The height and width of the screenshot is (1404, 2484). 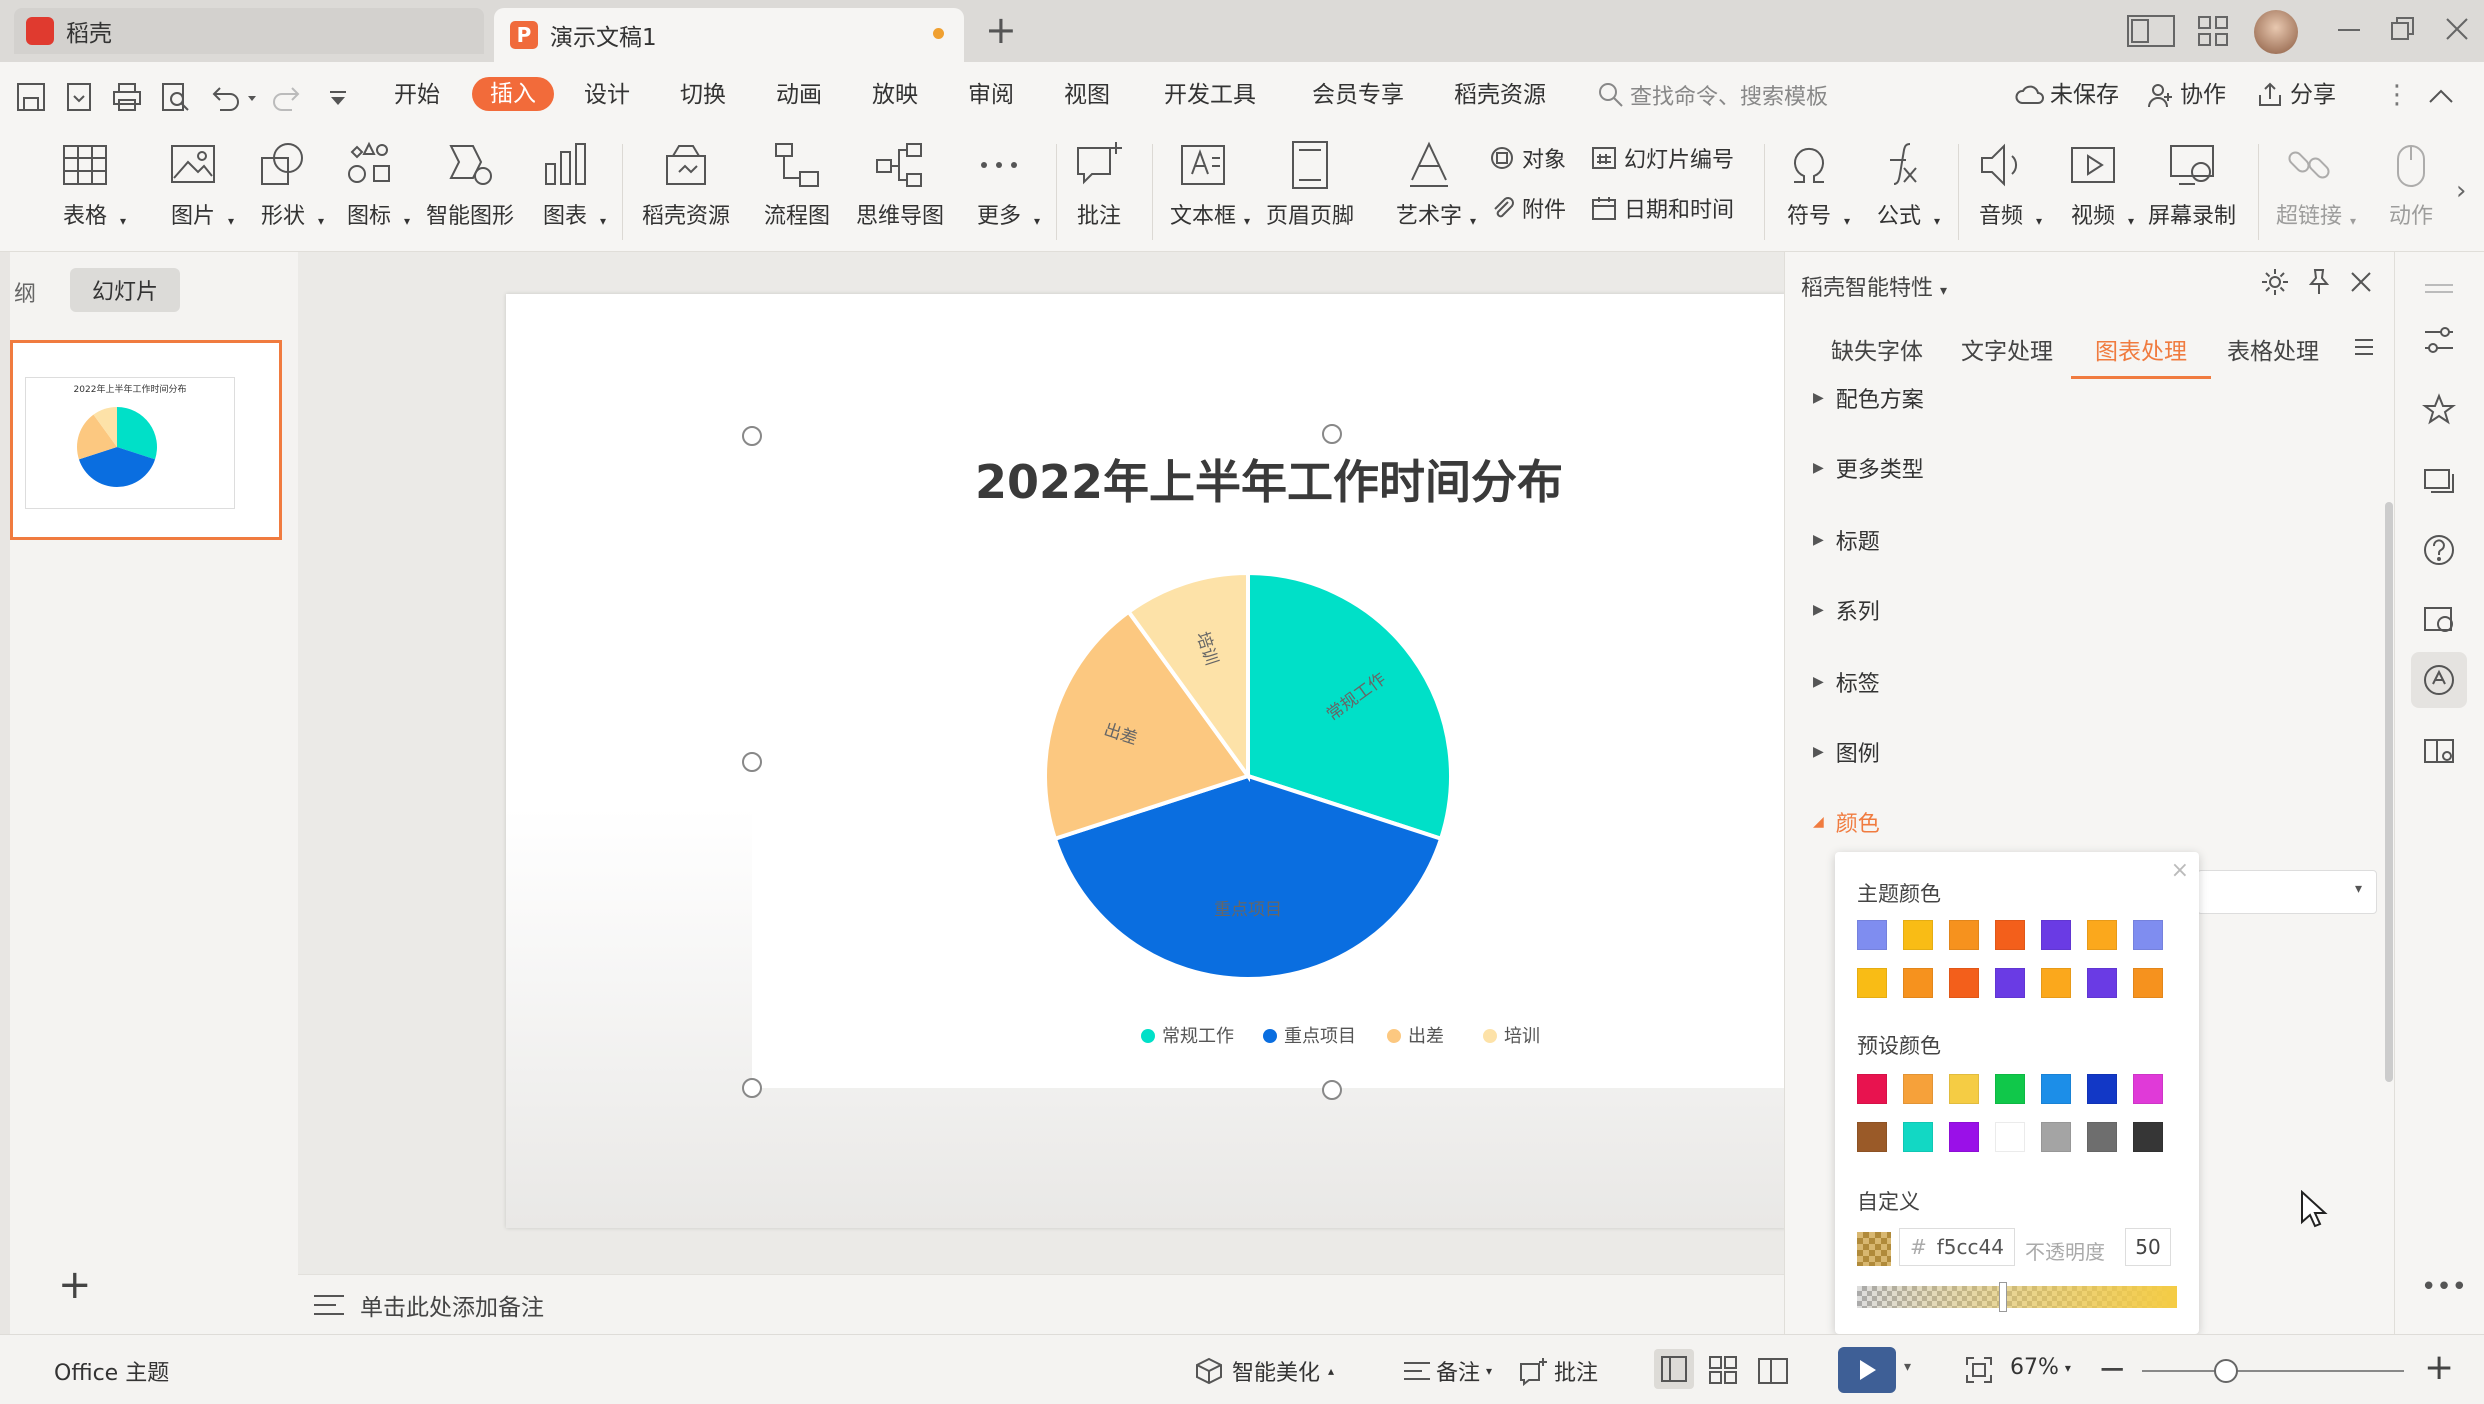 I want to click on insert-symbol-button: 符号 ▾, so click(x=1816, y=184).